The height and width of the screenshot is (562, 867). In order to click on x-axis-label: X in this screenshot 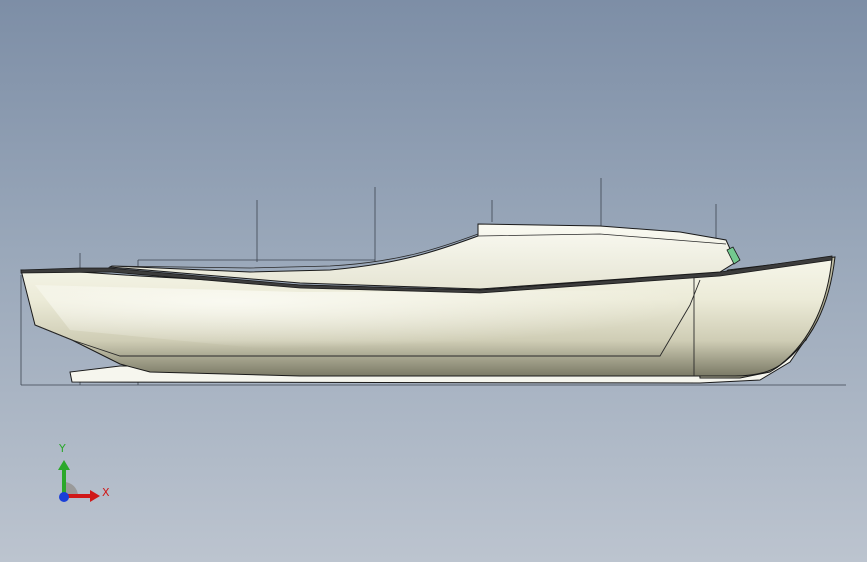, I will do `click(106, 492)`.